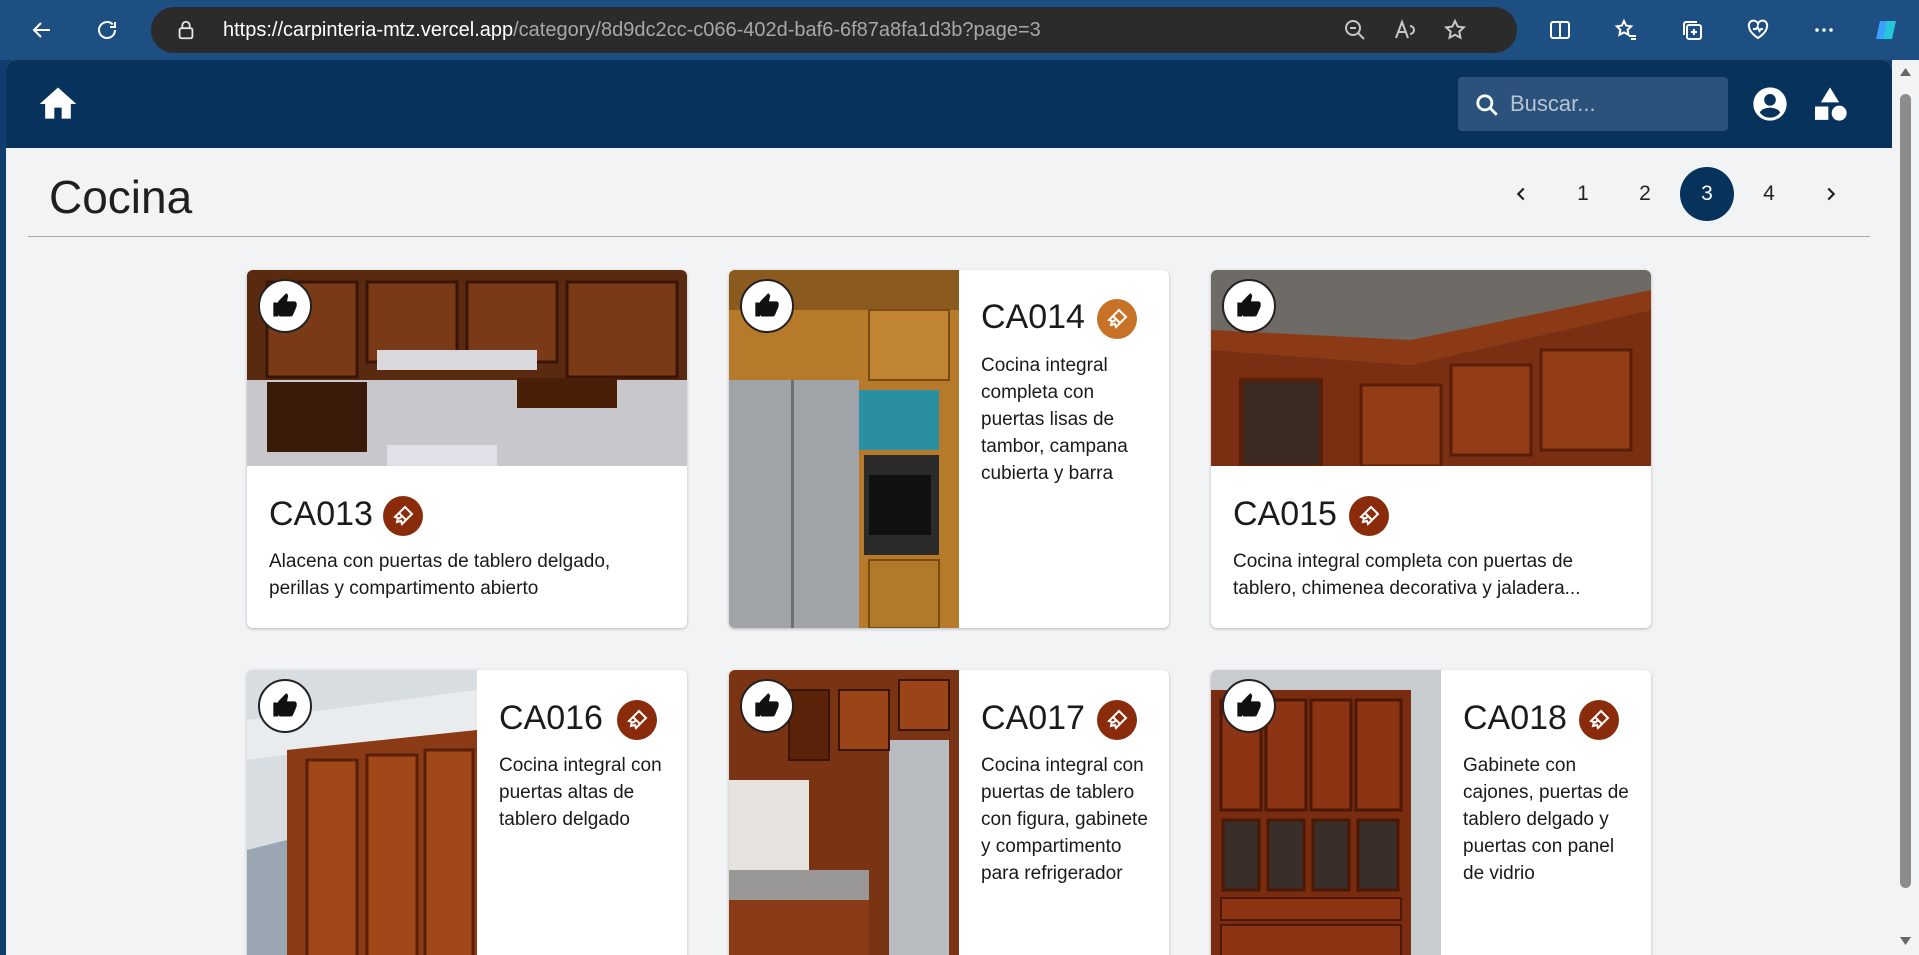 The image size is (1919, 955). I want to click on pagination-prev-button, so click(1521, 194).